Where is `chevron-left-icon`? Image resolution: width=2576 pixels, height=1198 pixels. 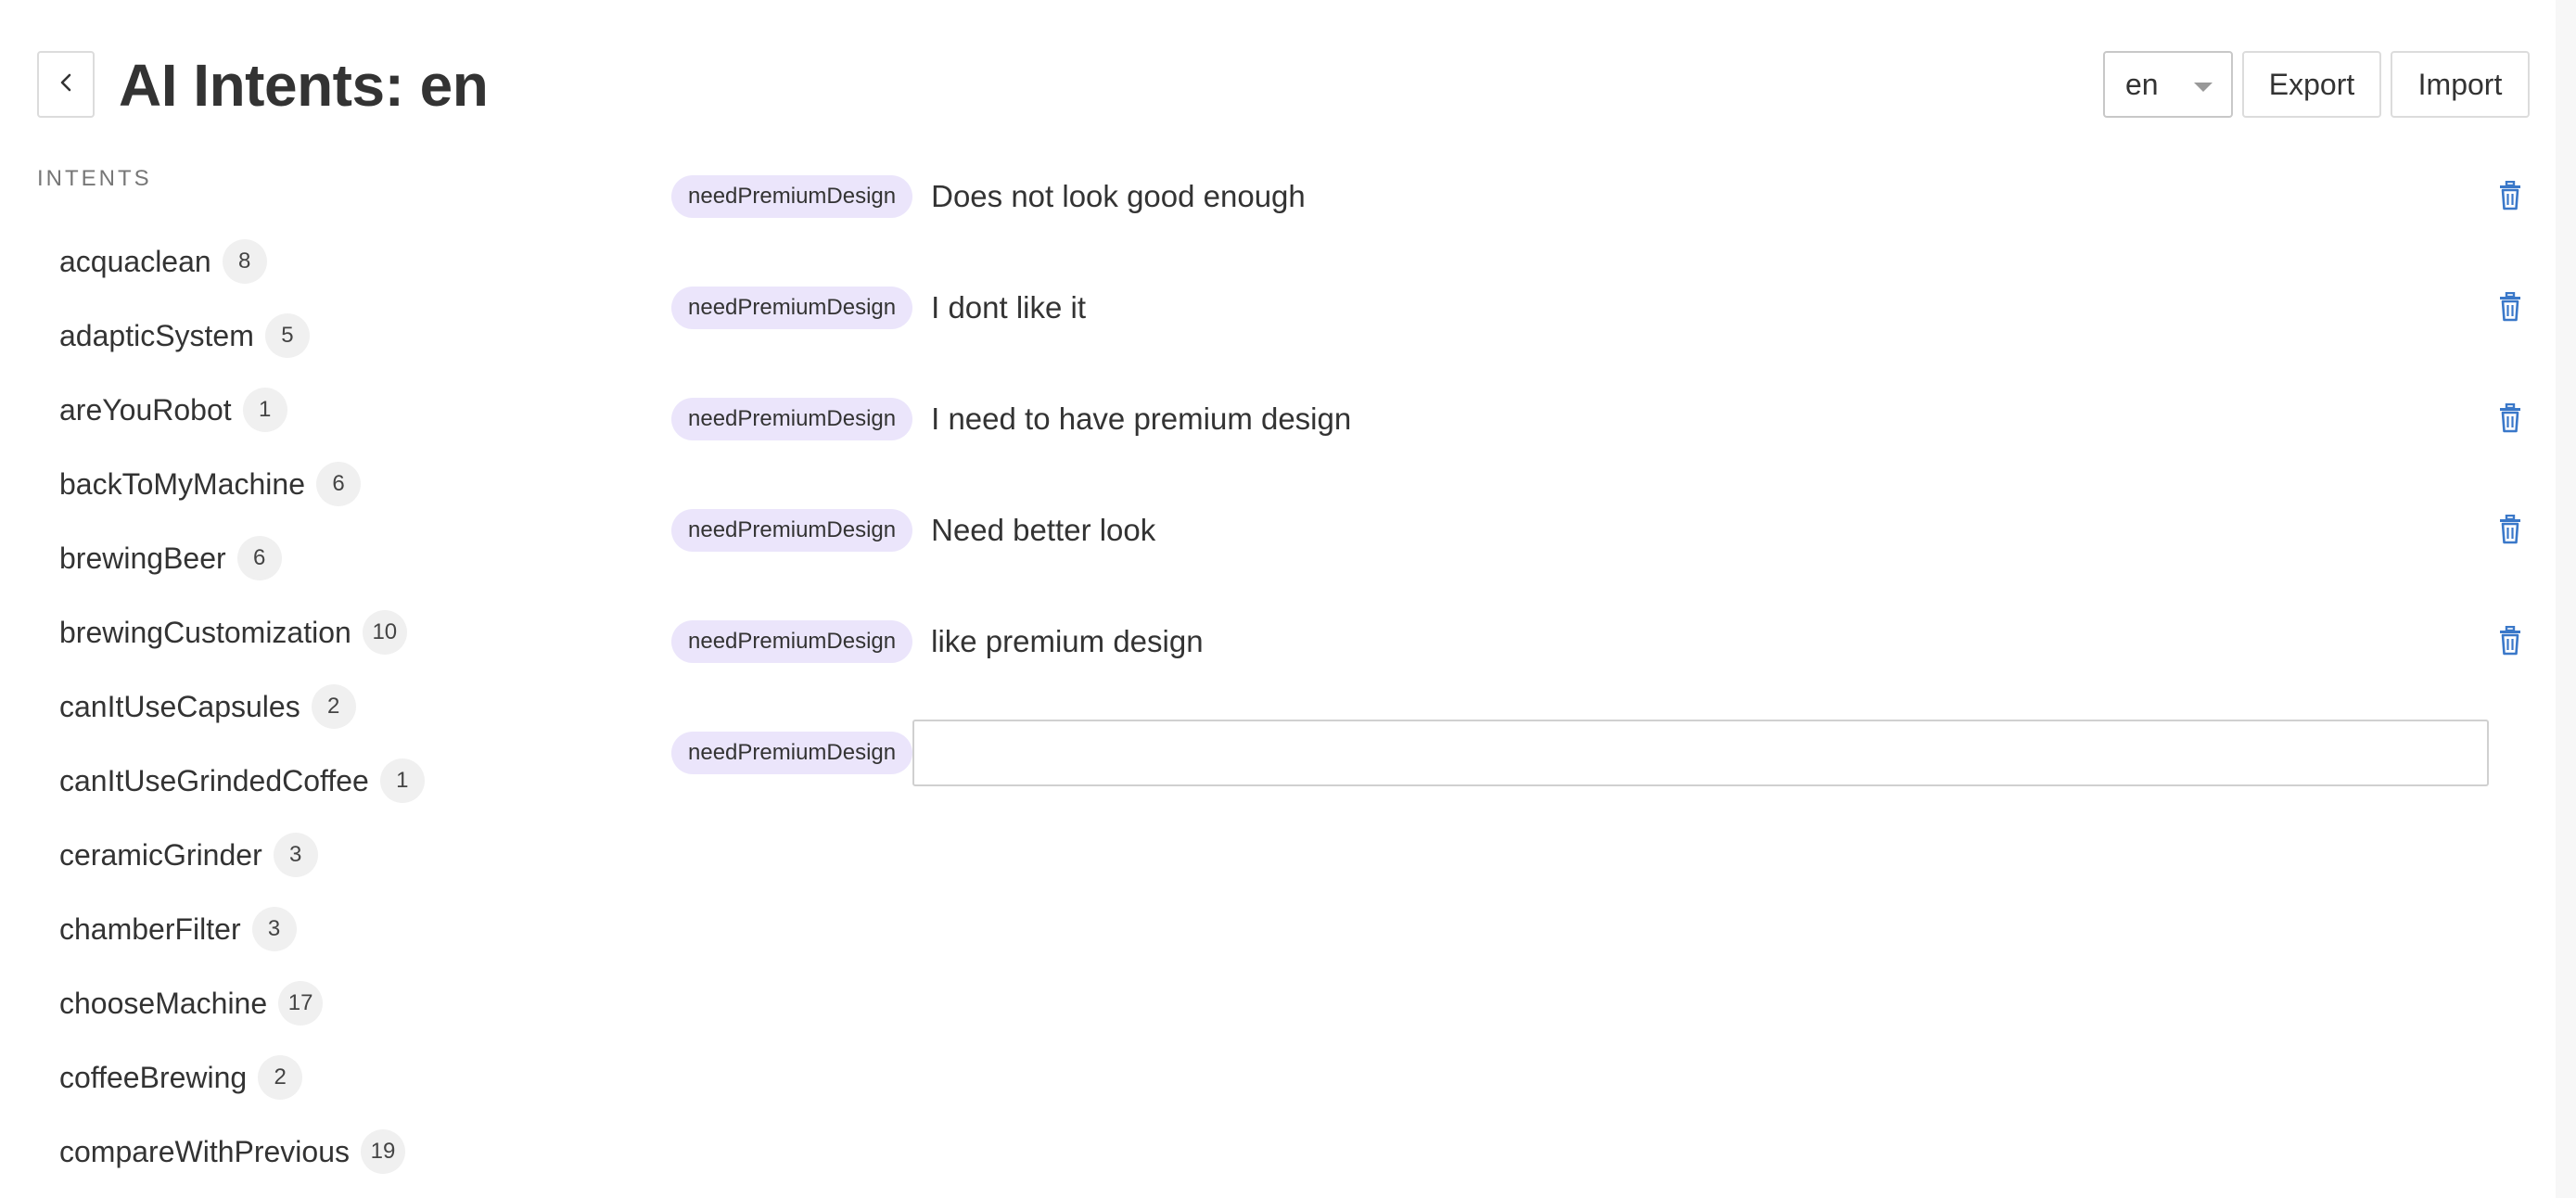 chevron-left-icon is located at coordinates (66, 84).